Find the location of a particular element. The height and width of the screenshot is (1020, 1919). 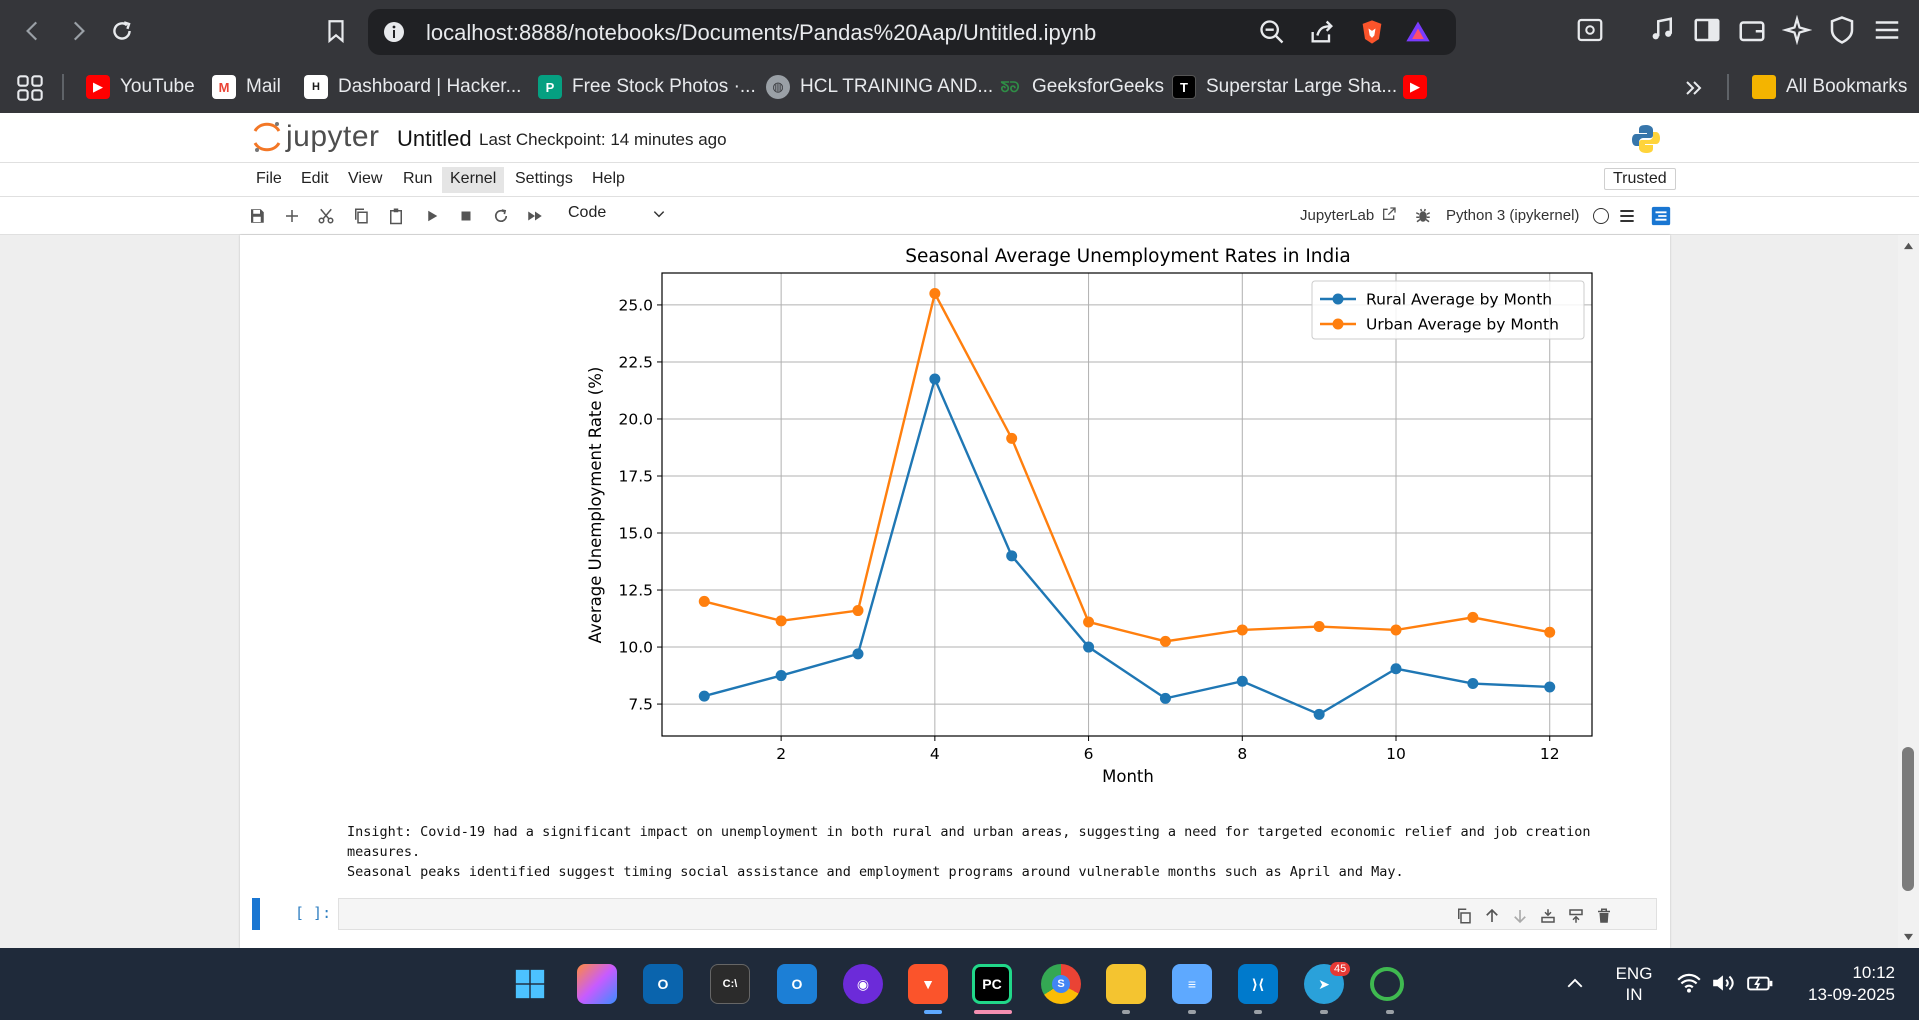

vscode-icon: ⟩⟨ is located at coordinates (1258, 984).